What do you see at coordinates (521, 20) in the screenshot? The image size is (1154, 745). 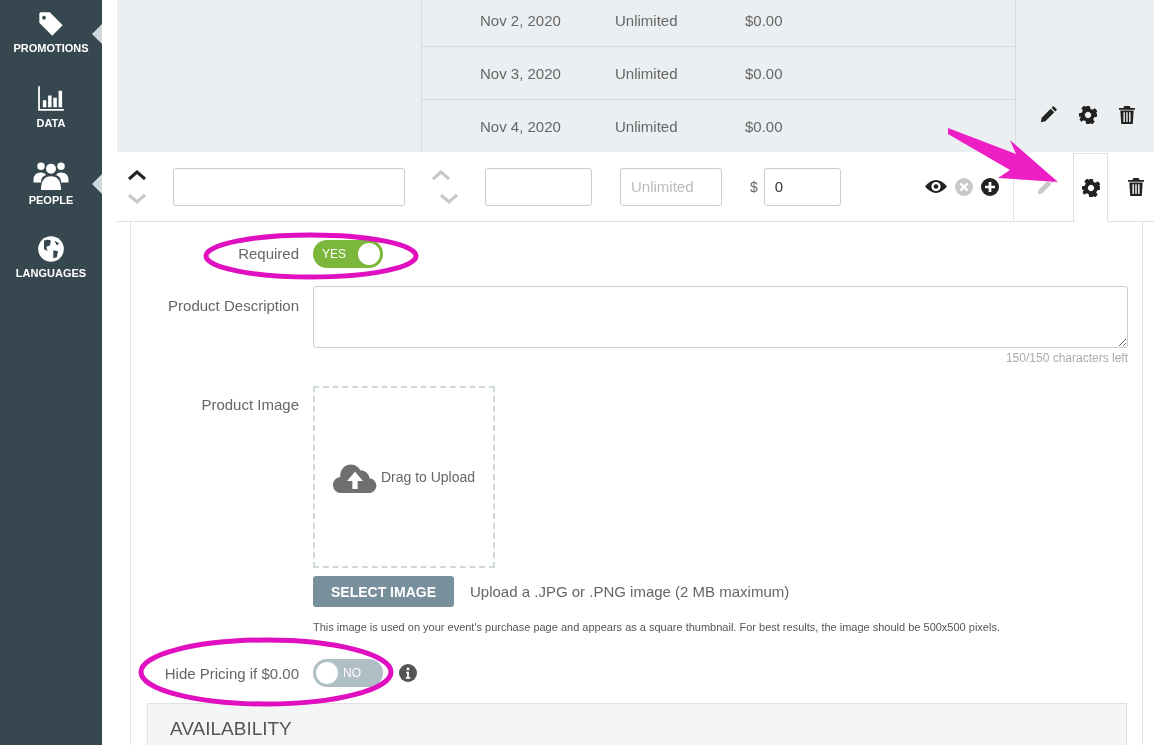 I see `date-cell-text: Nov 2, 2020` at bounding box center [521, 20].